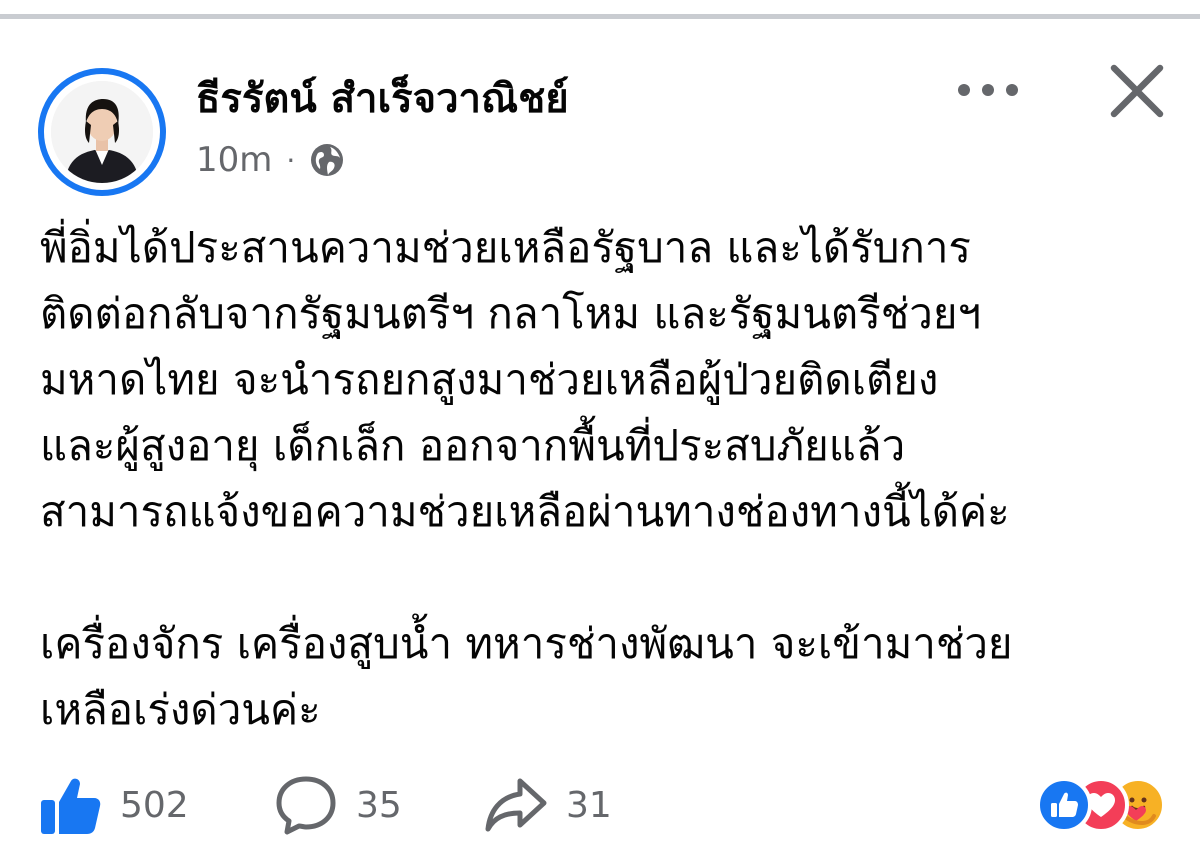 The height and width of the screenshot is (867, 1200). Describe the element at coordinates (306, 805) in the screenshot. I see `comment-bubble-icon` at that location.